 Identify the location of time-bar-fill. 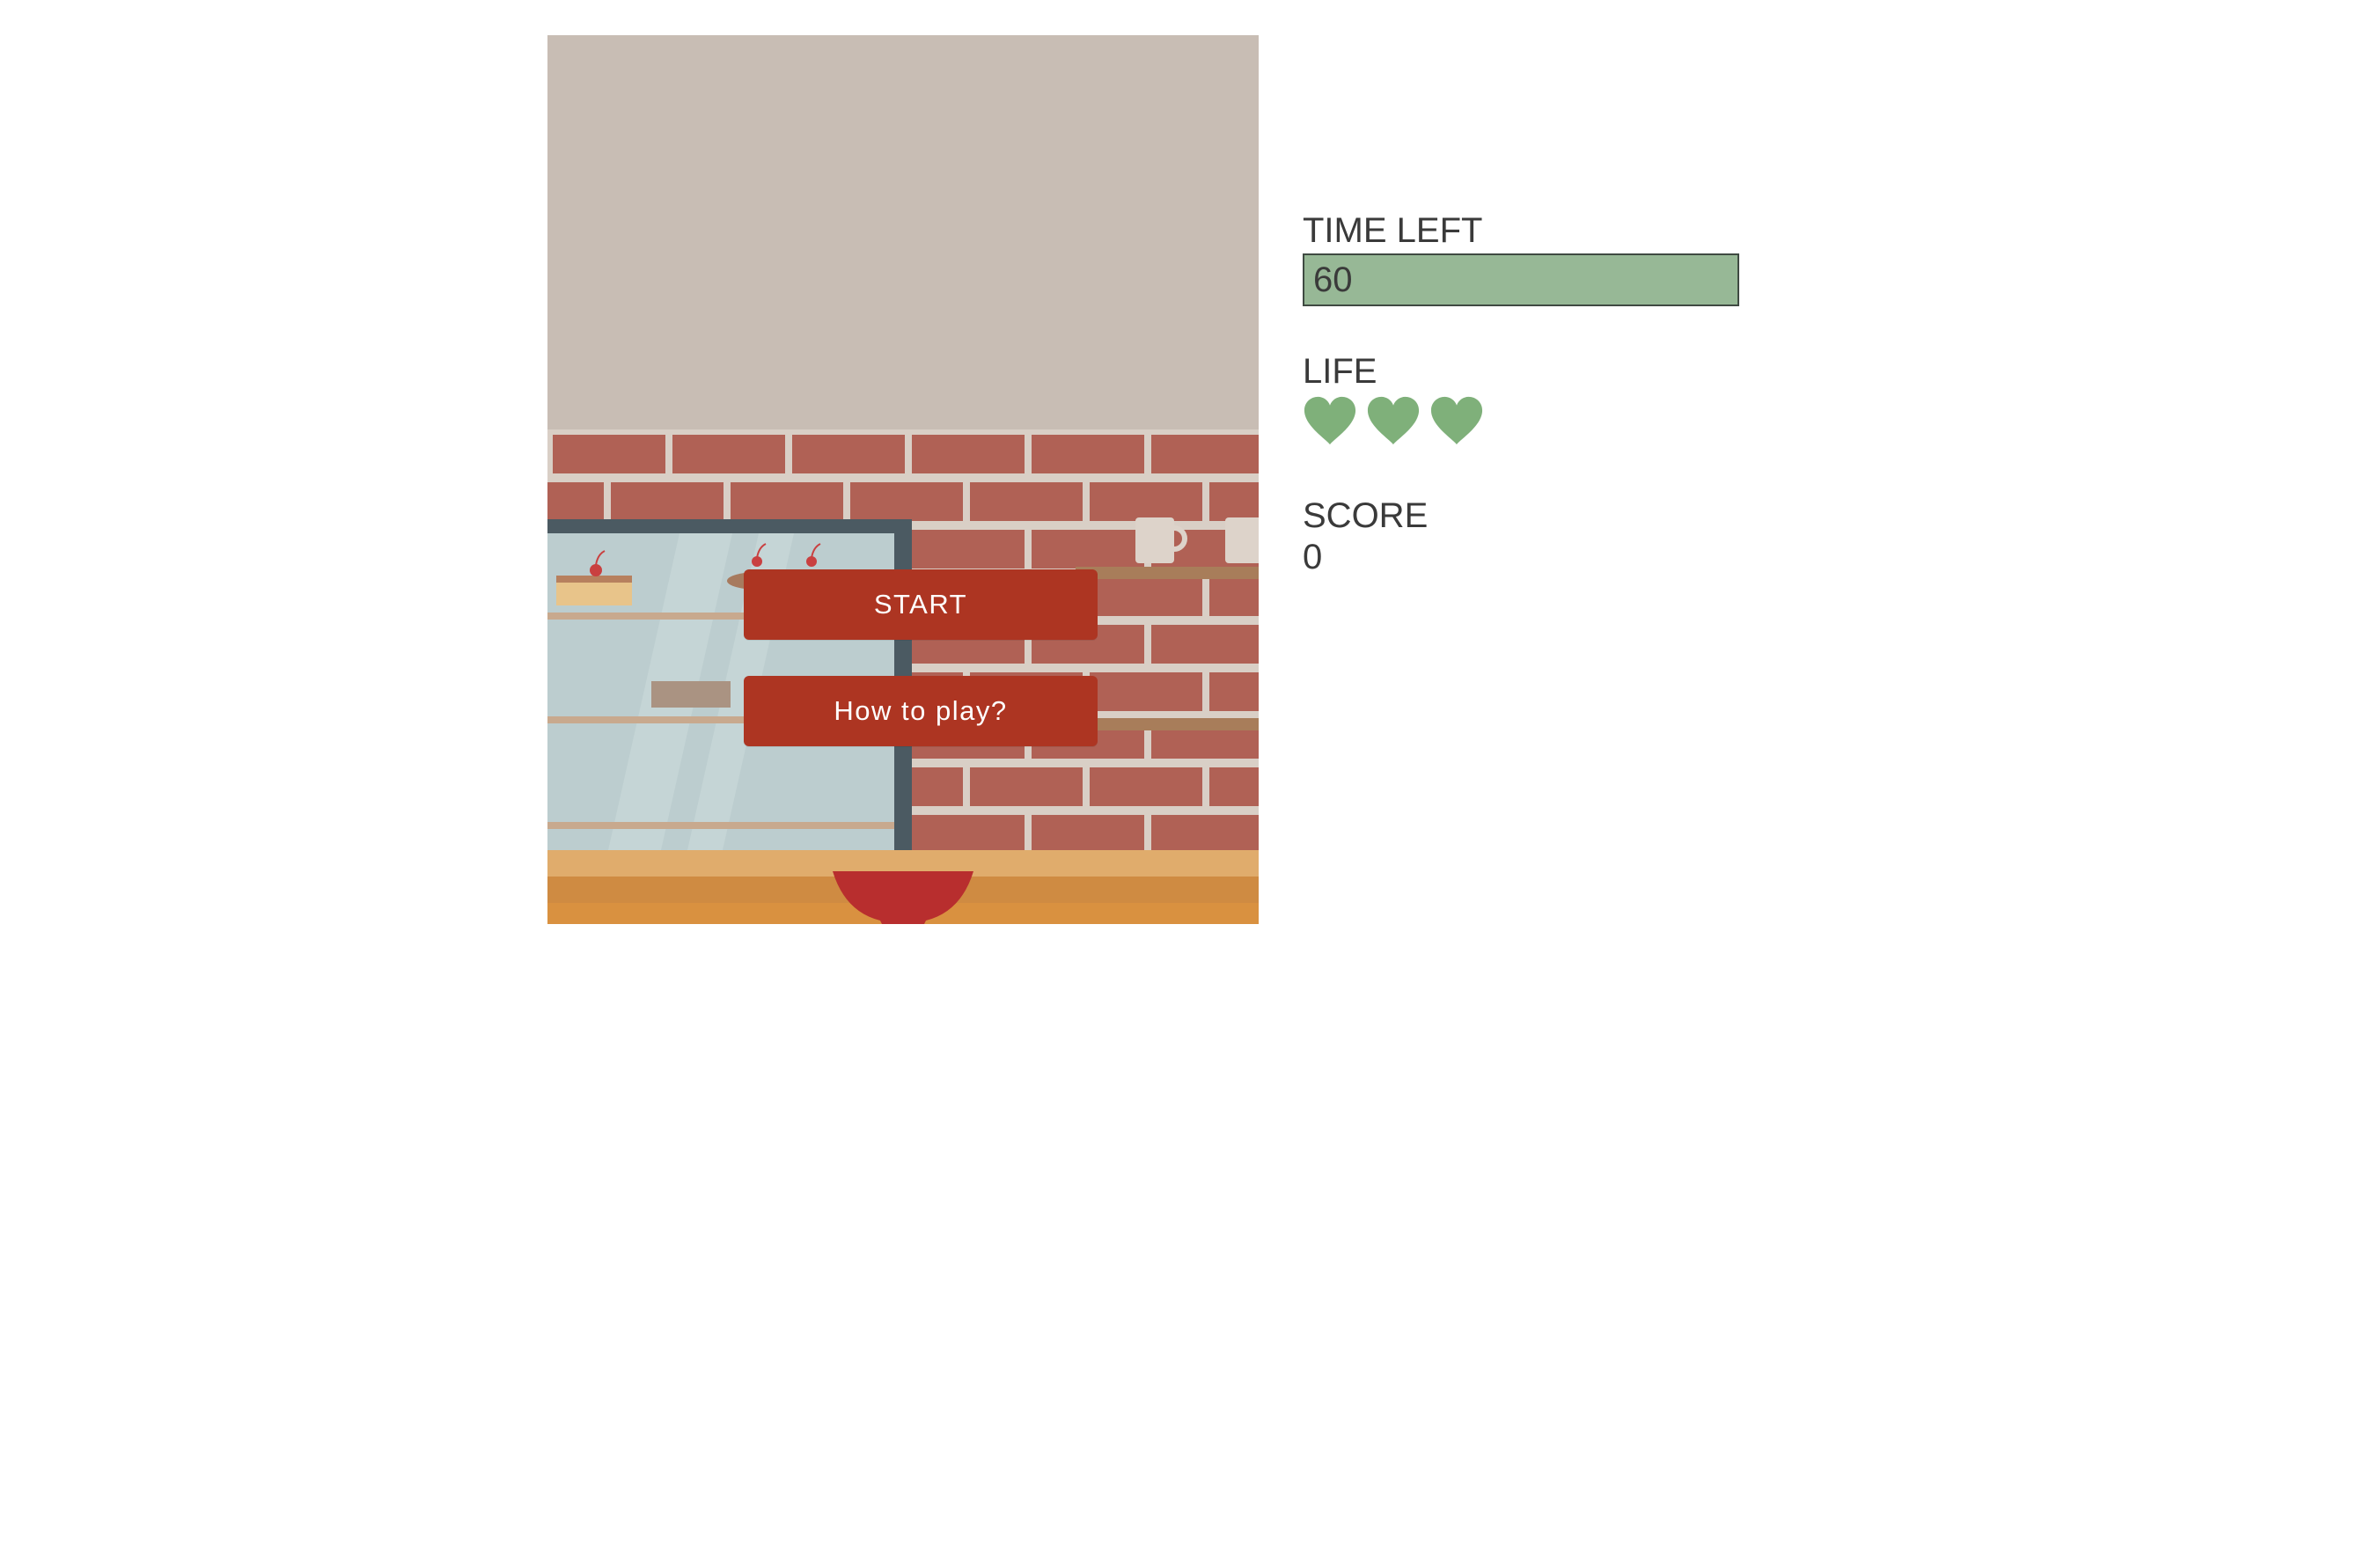
(1520, 279).